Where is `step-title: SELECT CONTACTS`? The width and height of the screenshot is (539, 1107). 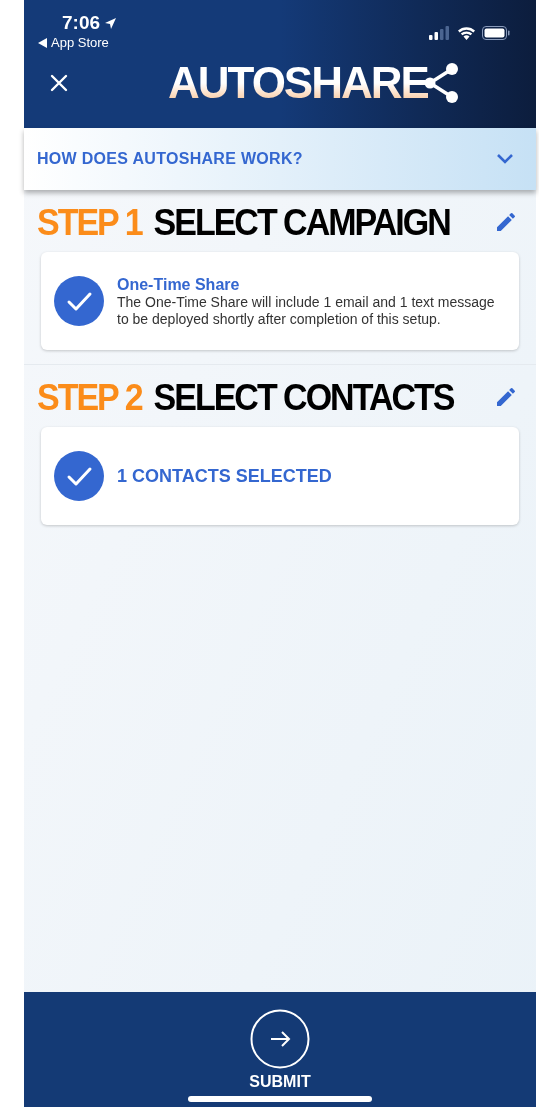 step-title: SELECT CONTACTS is located at coordinates (303, 397).